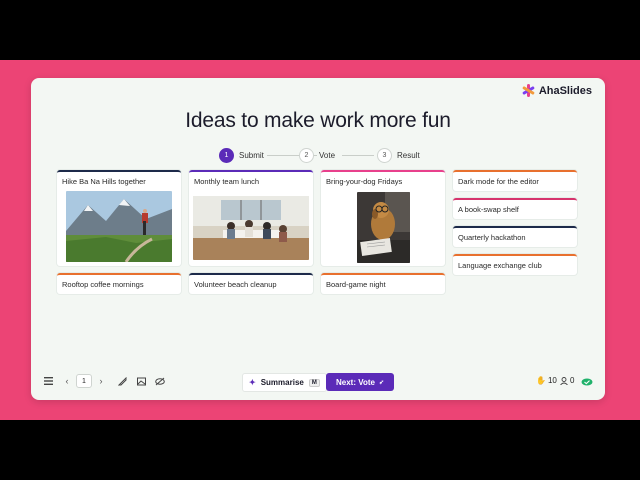 The height and width of the screenshot is (480, 640). What do you see at coordinates (498, 181) in the screenshot?
I see `idea-text: Dark mode for the editor` at bounding box center [498, 181].